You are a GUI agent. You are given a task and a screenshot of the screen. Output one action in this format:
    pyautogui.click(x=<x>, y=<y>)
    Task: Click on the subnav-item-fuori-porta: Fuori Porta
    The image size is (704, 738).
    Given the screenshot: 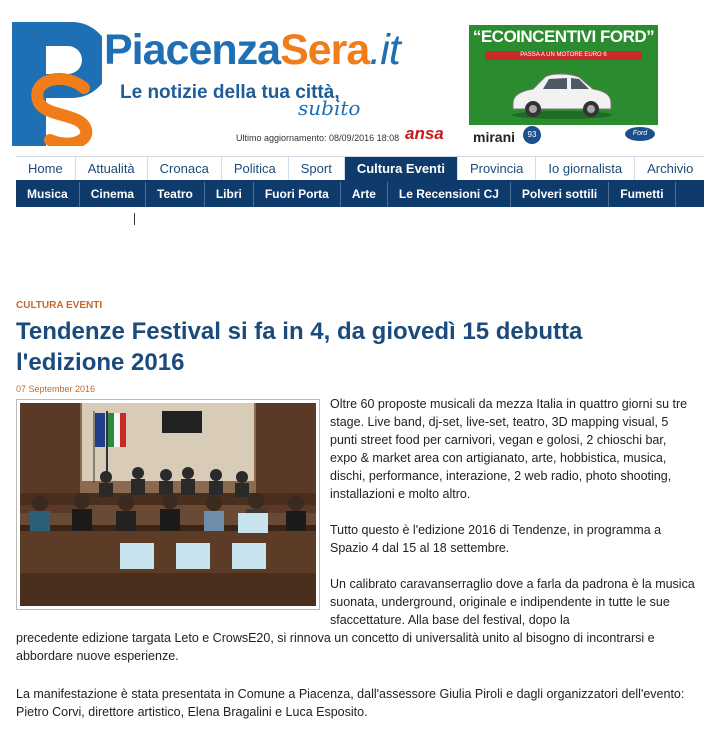 What is the action you would take?
    pyautogui.click(x=297, y=194)
    